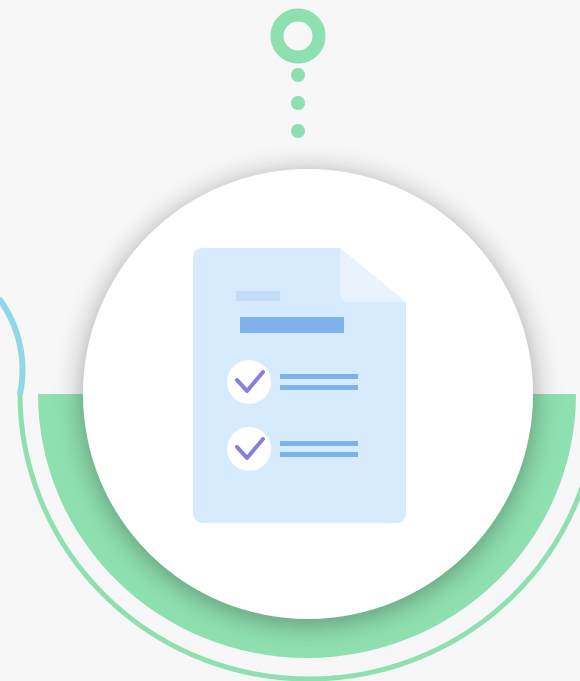 Image resolution: width=580 pixels, height=681 pixels. Describe the element at coordinates (258, 296) in the screenshot. I see `document-subtitle-line` at that location.